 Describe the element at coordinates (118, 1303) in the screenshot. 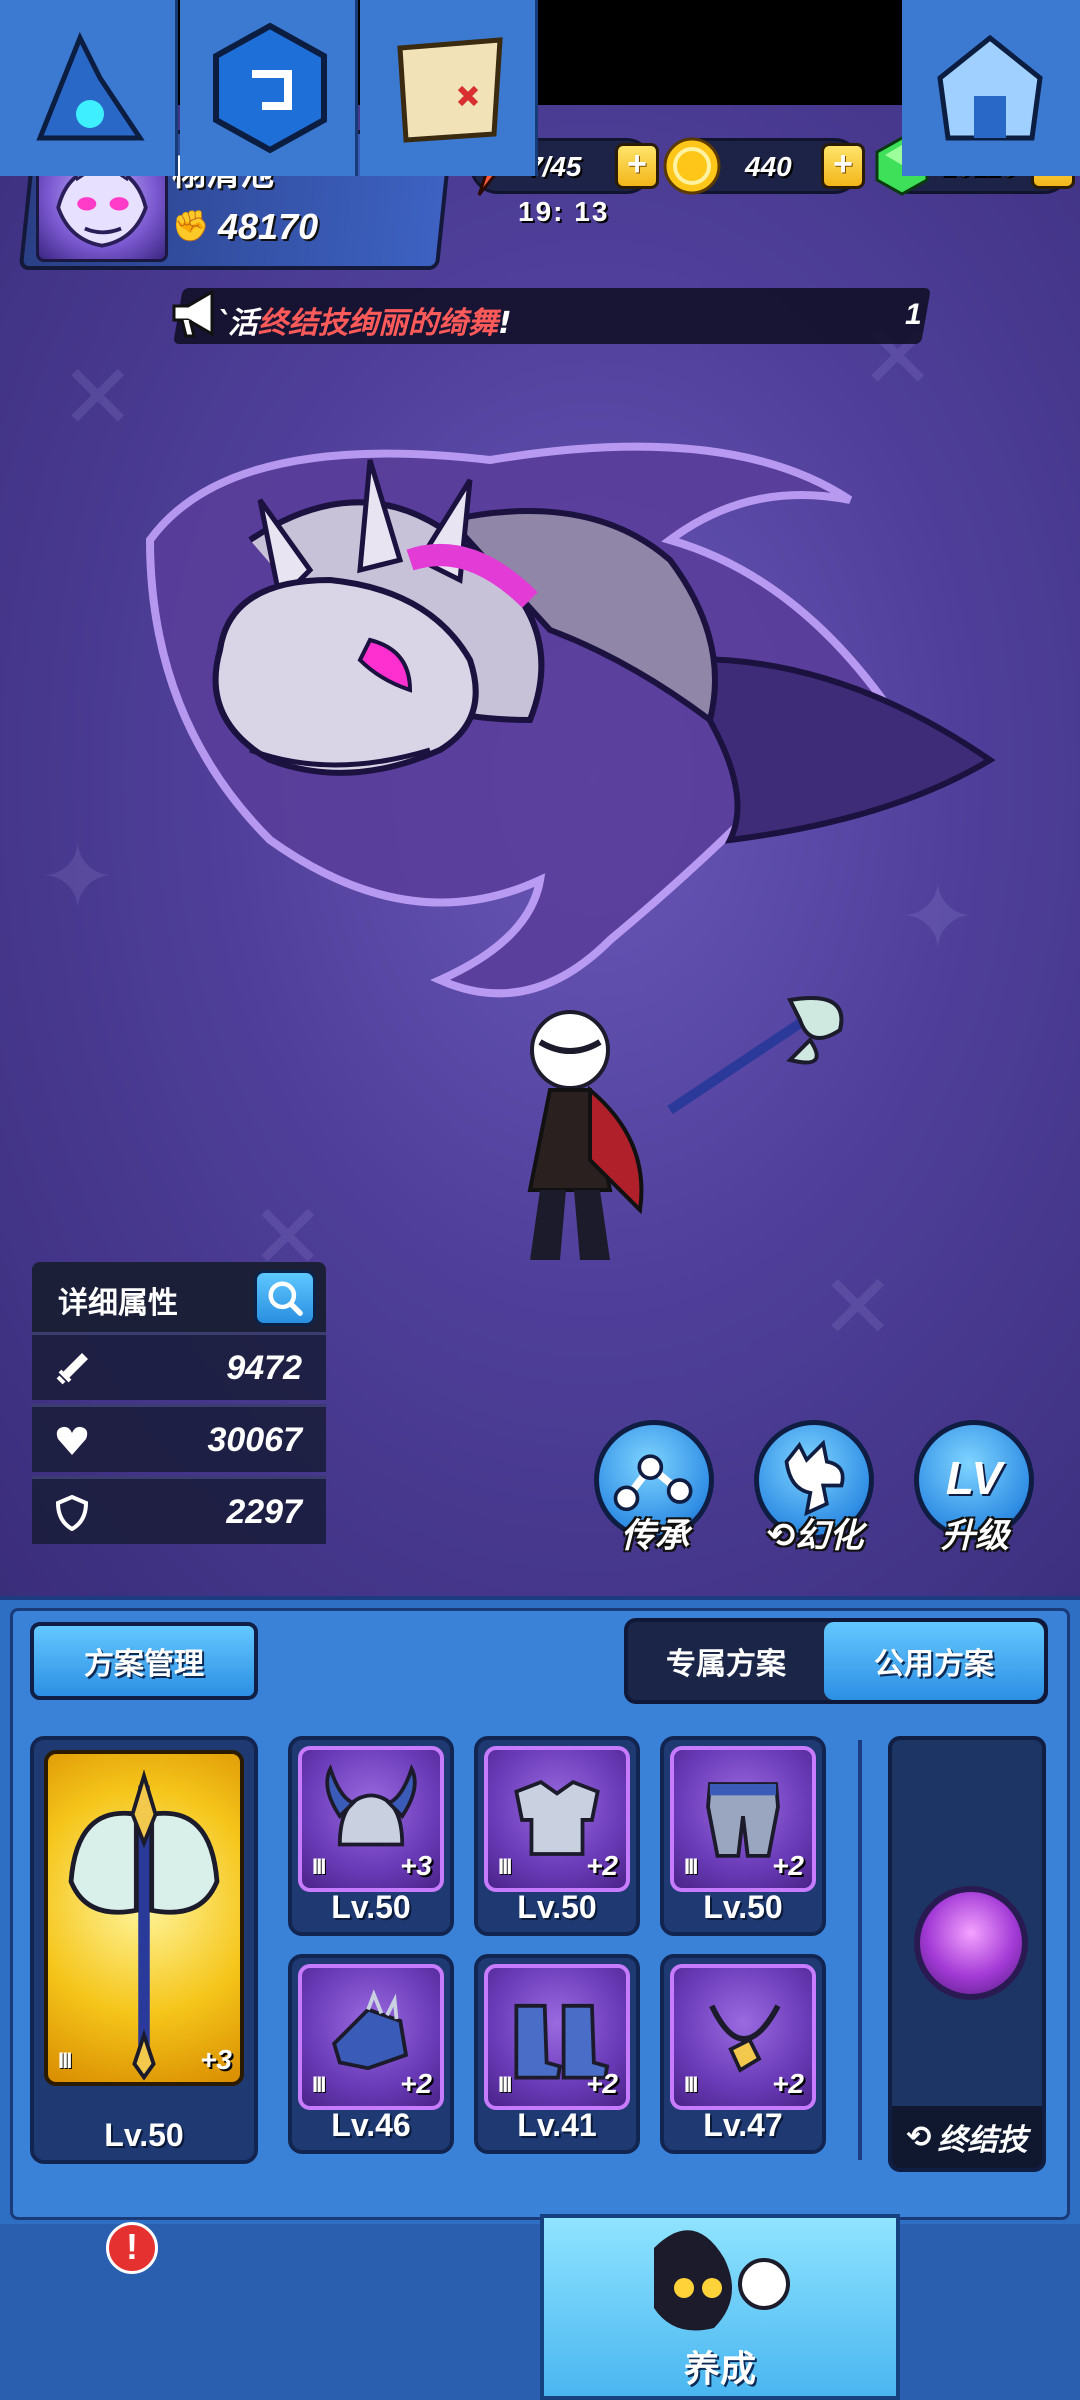

I see `detail-stats-title: 详细属性` at that location.